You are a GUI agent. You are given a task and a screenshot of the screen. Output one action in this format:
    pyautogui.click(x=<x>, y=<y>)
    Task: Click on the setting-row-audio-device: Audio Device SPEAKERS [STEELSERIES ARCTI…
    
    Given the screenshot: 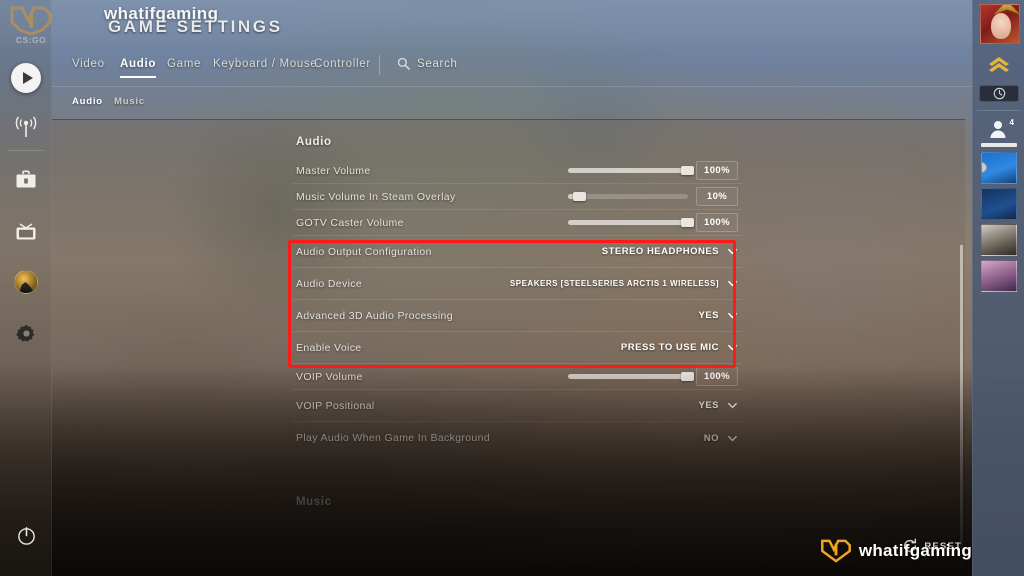 What is the action you would take?
    pyautogui.click(x=517, y=284)
    